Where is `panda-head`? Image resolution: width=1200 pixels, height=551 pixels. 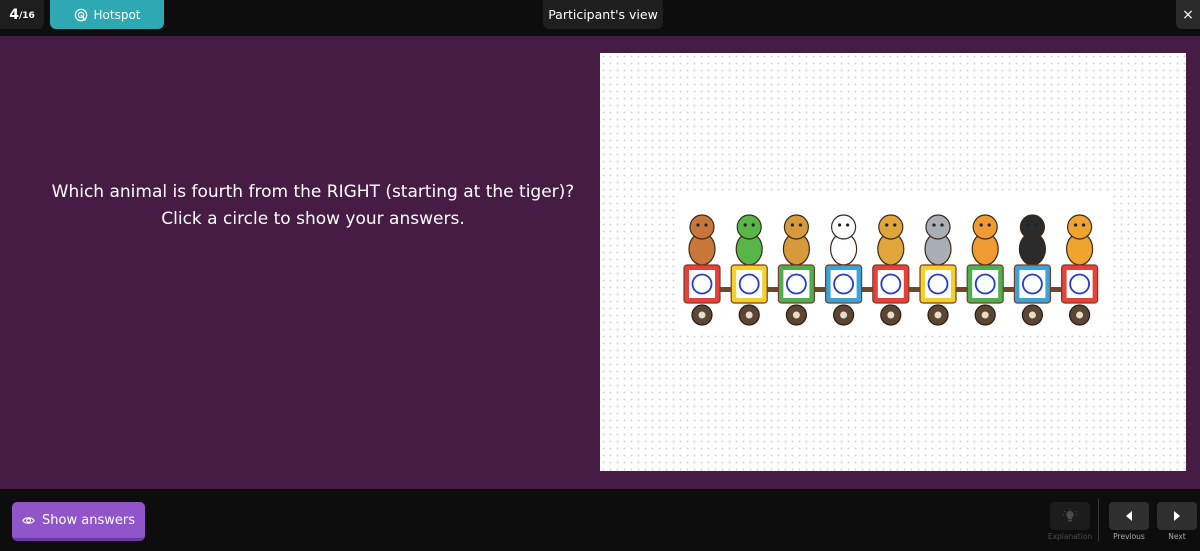
panda-head is located at coordinates (844, 227).